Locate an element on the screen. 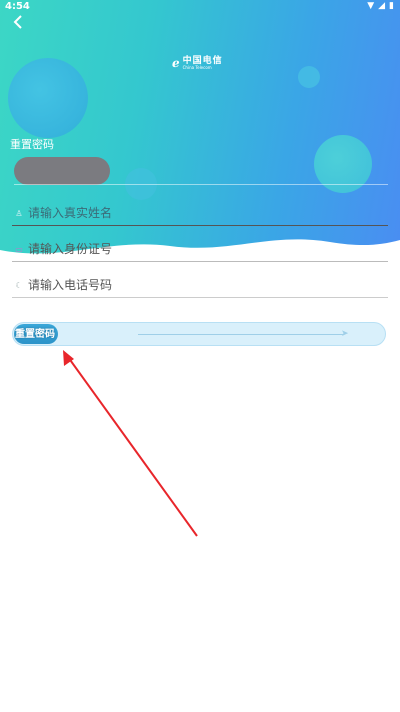 The image size is (400, 712). id-field: ▭ is located at coordinates (200, 250).